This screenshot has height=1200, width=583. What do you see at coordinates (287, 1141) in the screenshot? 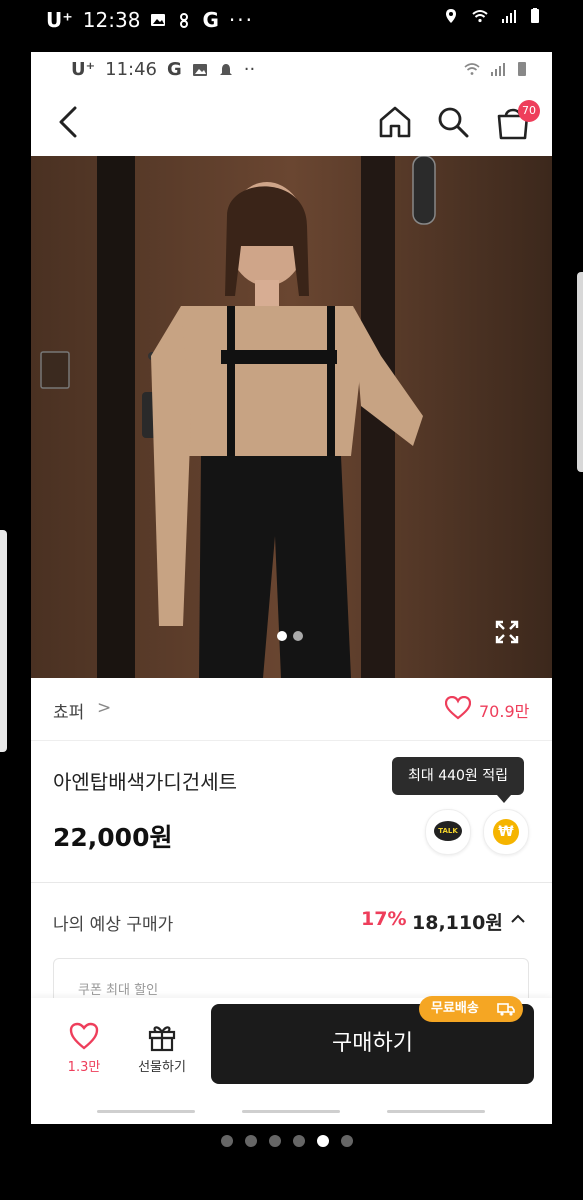
I see `viewer-pagination` at bounding box center [287, 1141].